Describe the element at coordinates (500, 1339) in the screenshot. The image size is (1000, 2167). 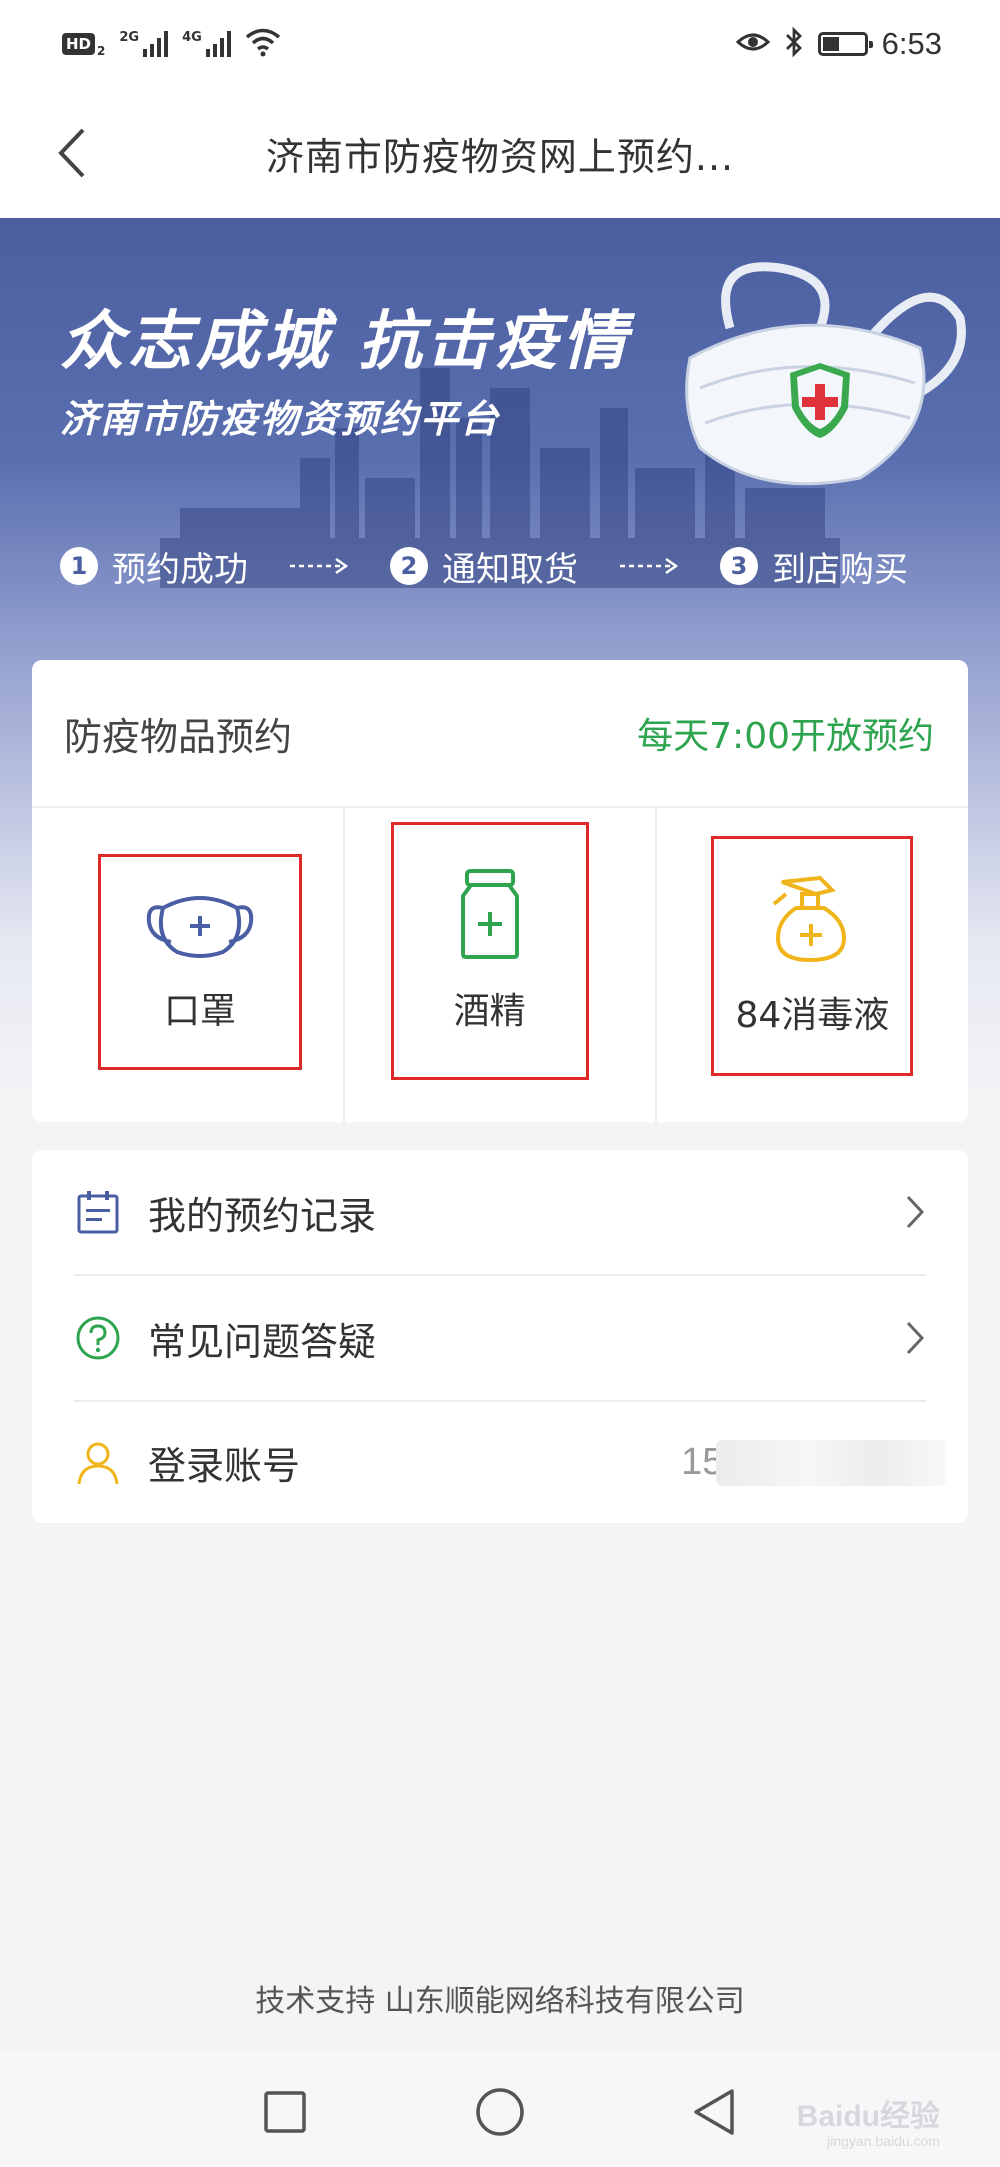
I see `menu-item-faq: 常见问题答疑` at that location.